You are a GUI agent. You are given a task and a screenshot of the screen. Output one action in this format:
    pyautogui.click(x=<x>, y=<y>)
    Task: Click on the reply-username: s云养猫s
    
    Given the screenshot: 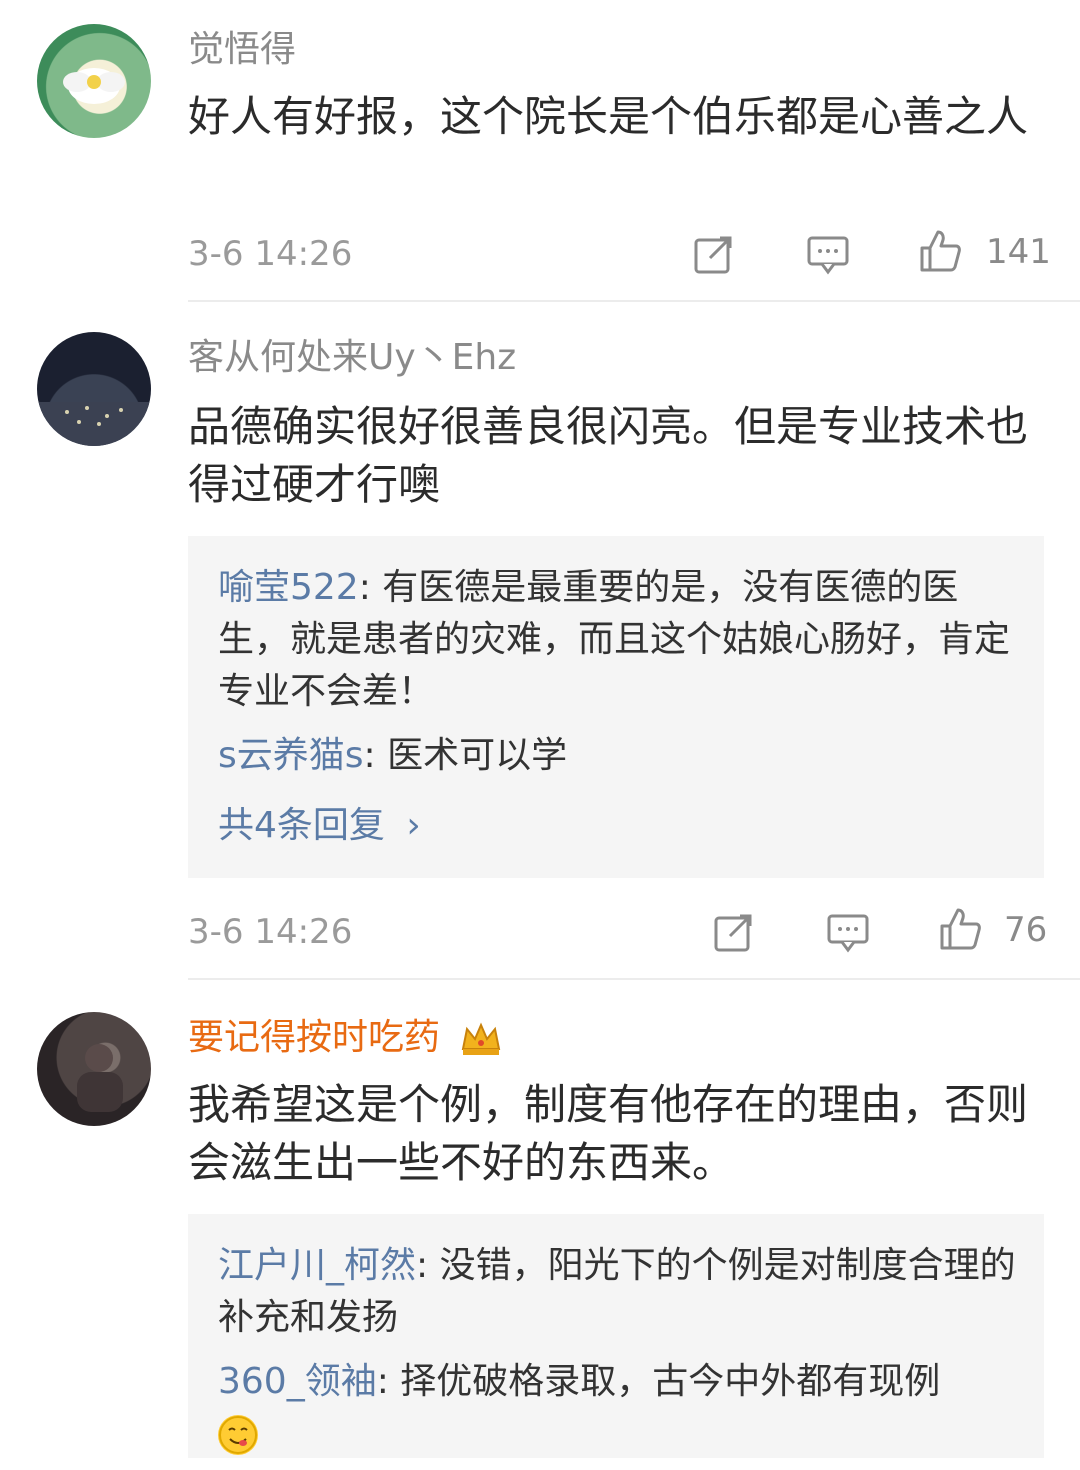 What is the action you would take?
    pyautogui.click(x=291, y=755)
    